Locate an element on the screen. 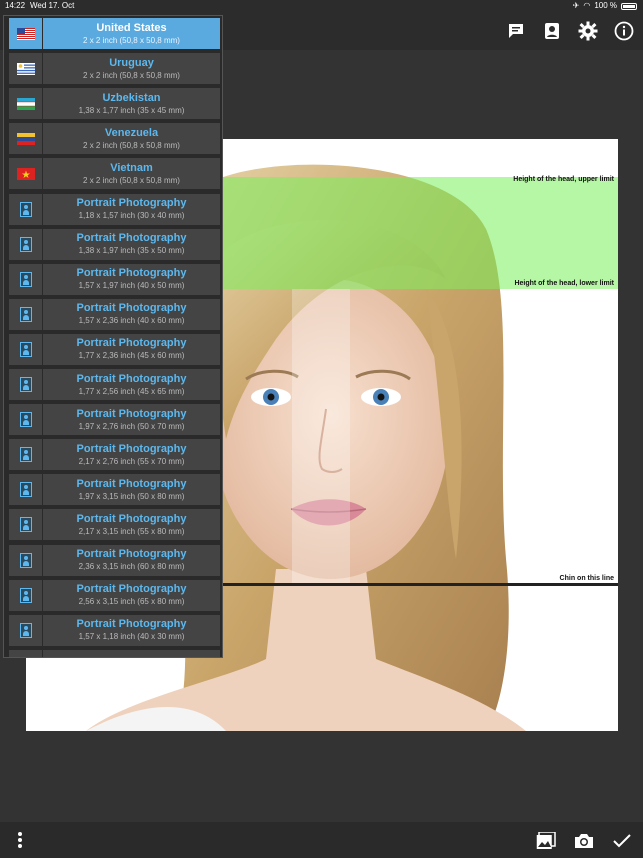  vietnam-flag-icon is located at coordinates (26, 174).